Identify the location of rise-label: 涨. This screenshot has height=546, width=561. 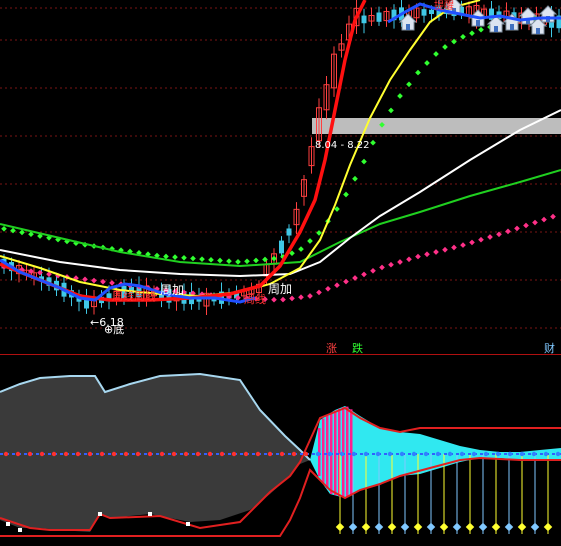
(331, 348).